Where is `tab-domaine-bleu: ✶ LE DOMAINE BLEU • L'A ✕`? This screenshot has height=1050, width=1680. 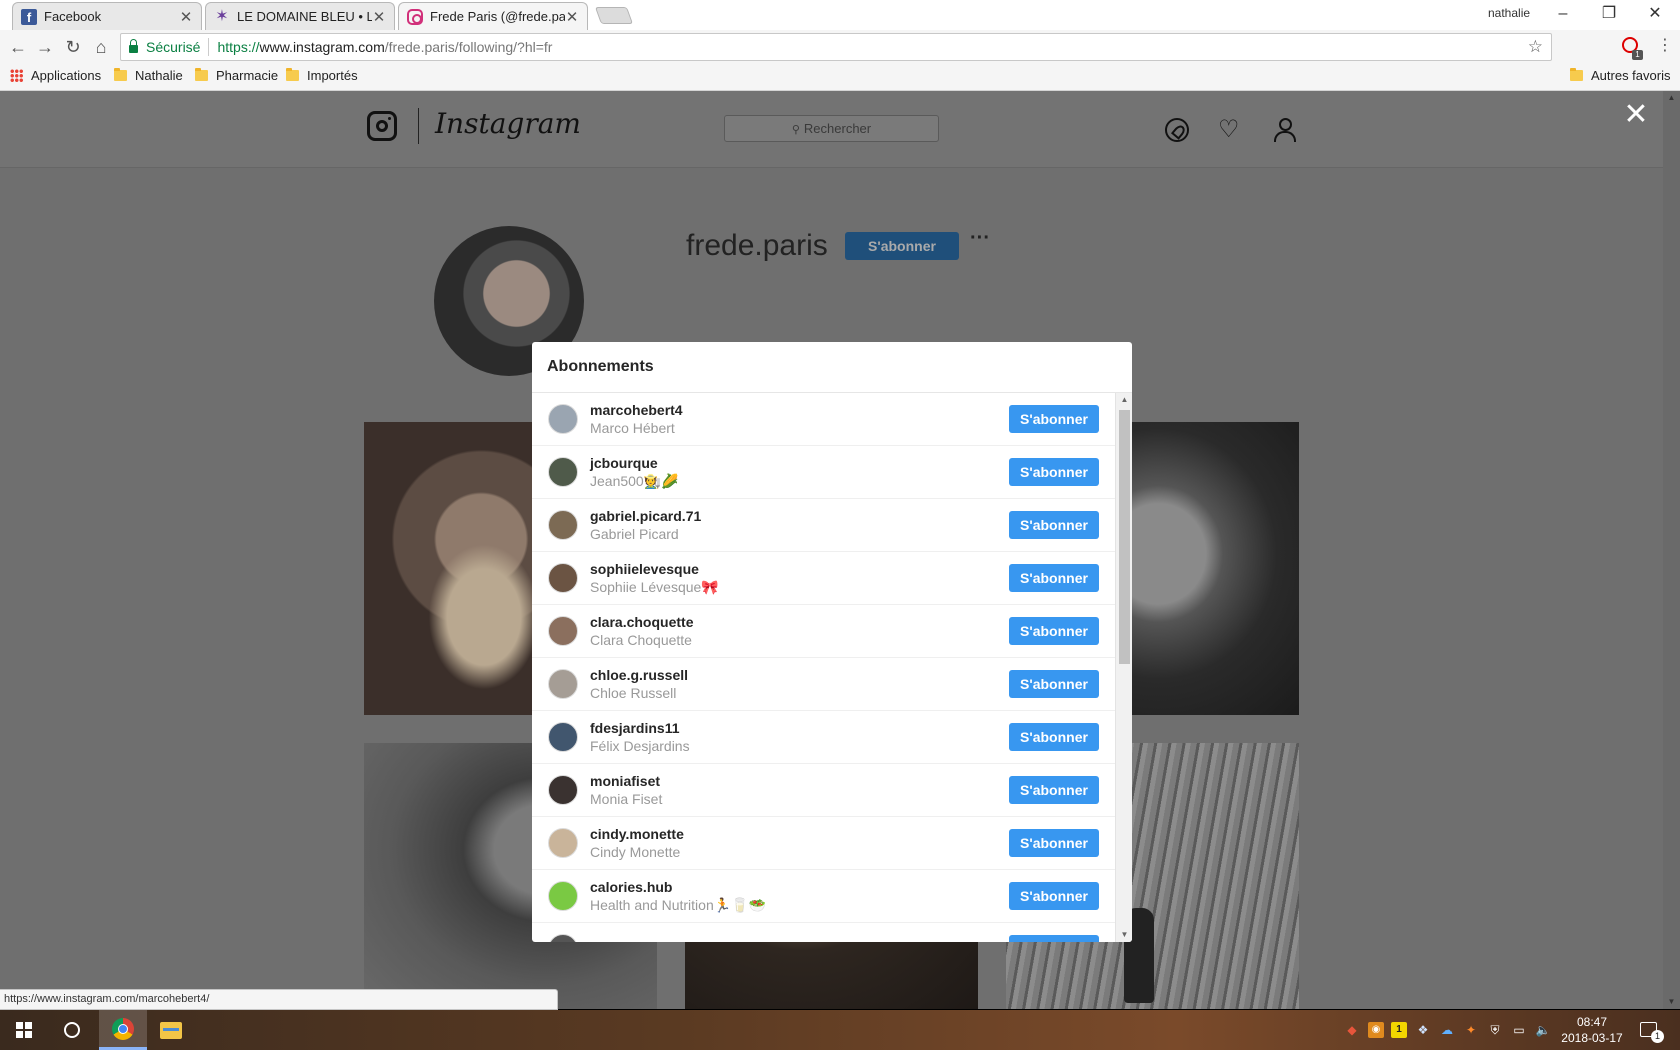
tab-domaine-bleu: ✶ LE DOMAINE BLEU • L'A ✕ is located at coordinates (300, 16).